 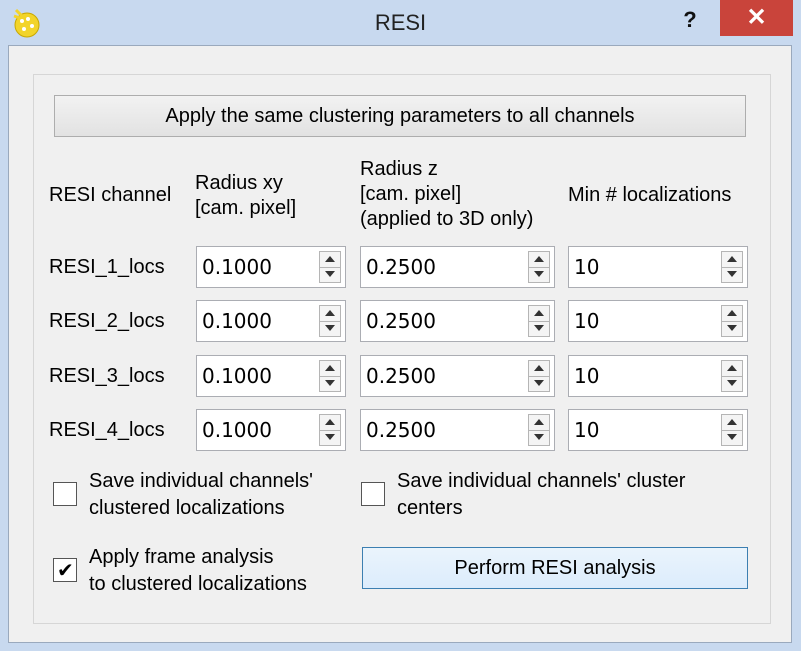 I want to click on channel-label: RESI_4_locs, so click(x=107, y=430).